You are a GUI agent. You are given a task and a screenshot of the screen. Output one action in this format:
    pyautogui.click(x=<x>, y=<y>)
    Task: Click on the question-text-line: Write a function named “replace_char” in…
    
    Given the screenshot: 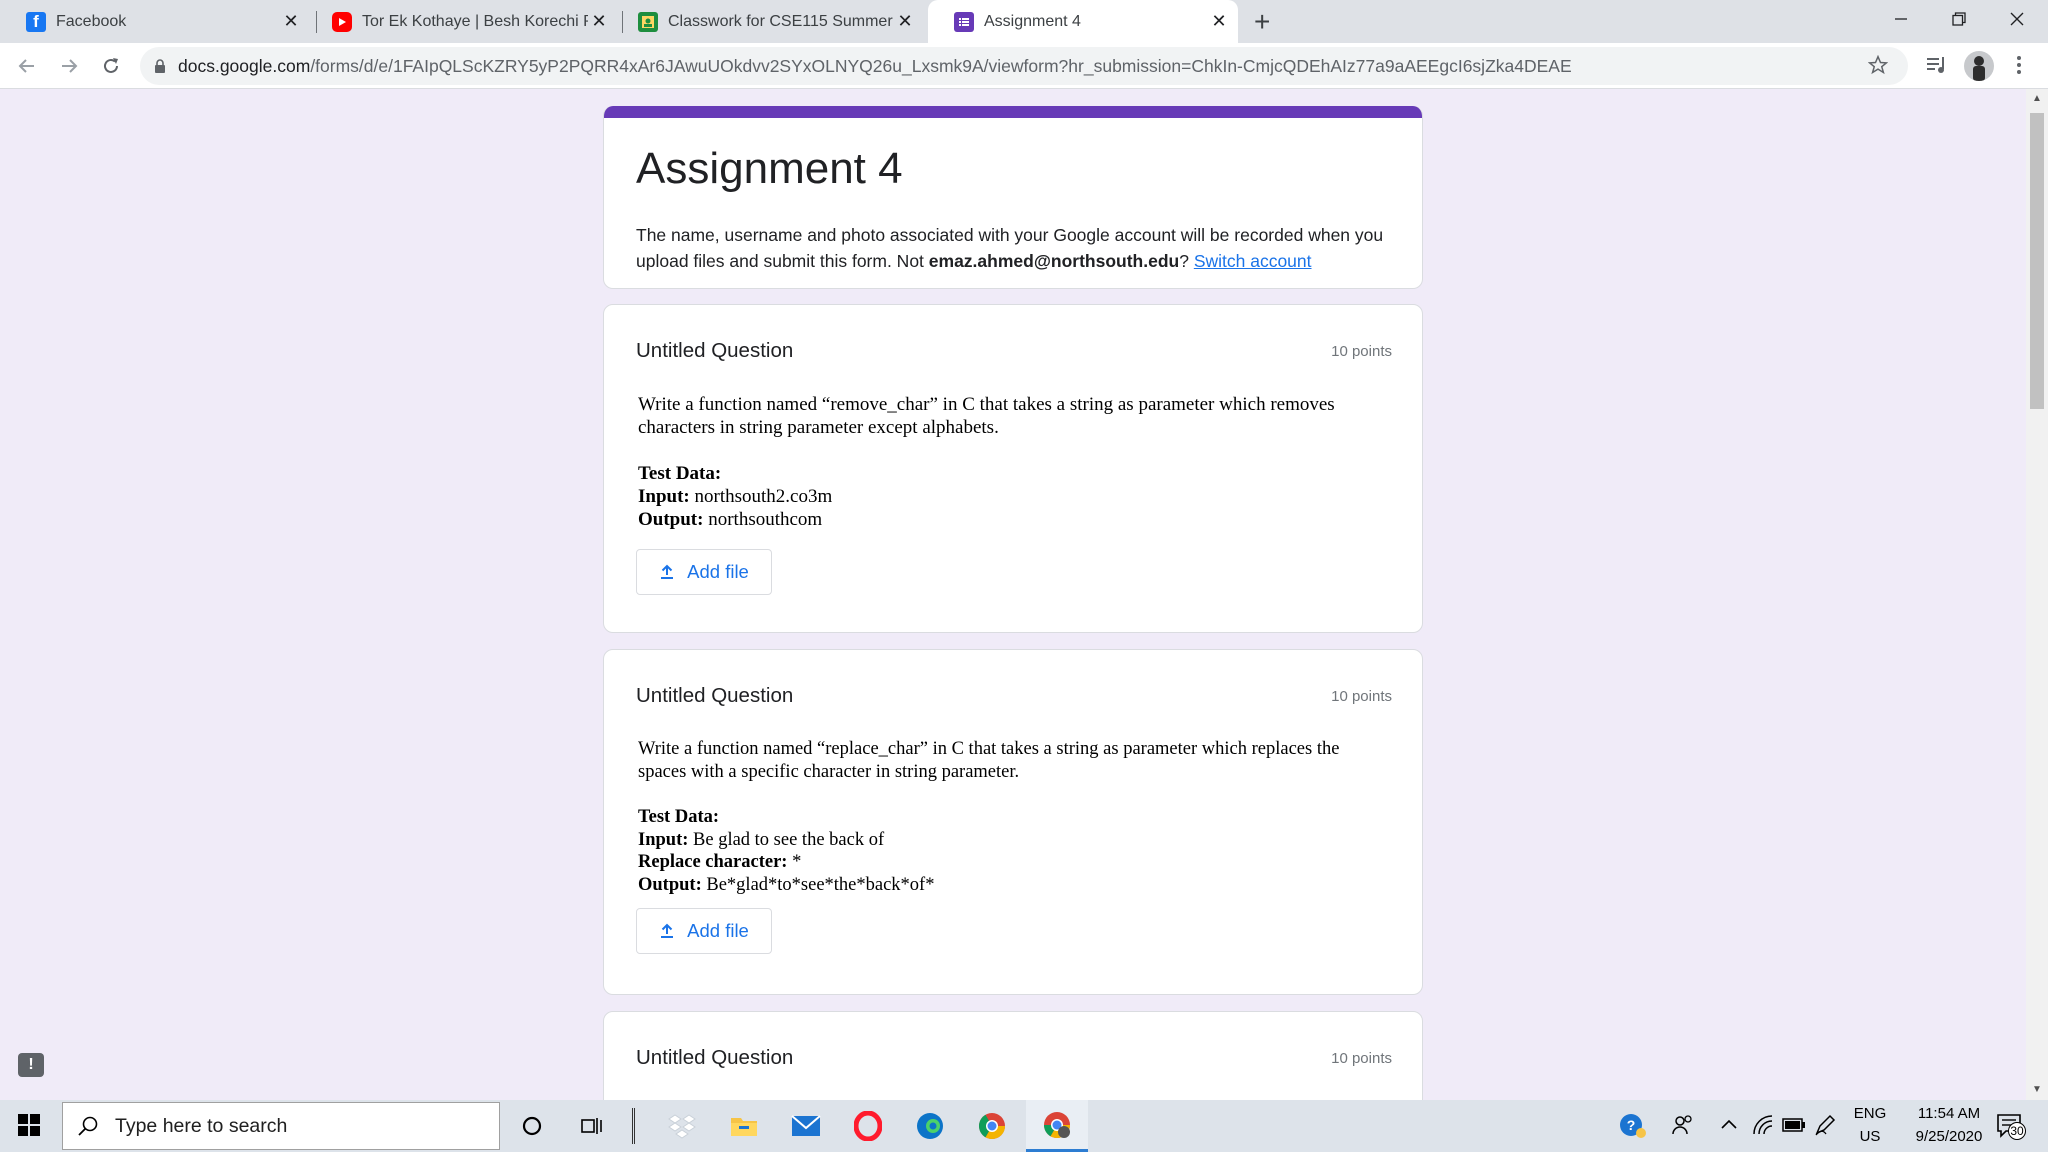 What is the action you would take?
    pyautogui.click(x=989, y=749)
    